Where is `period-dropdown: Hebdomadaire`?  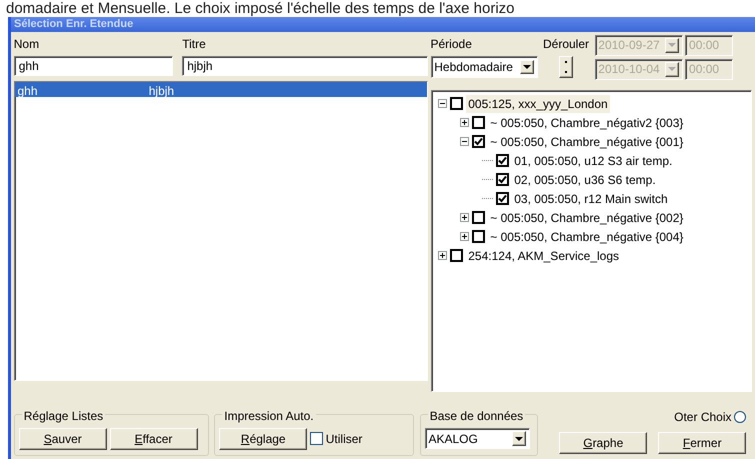
period-dropdown: Hebdomadaire is located at coordinates (484, 67).